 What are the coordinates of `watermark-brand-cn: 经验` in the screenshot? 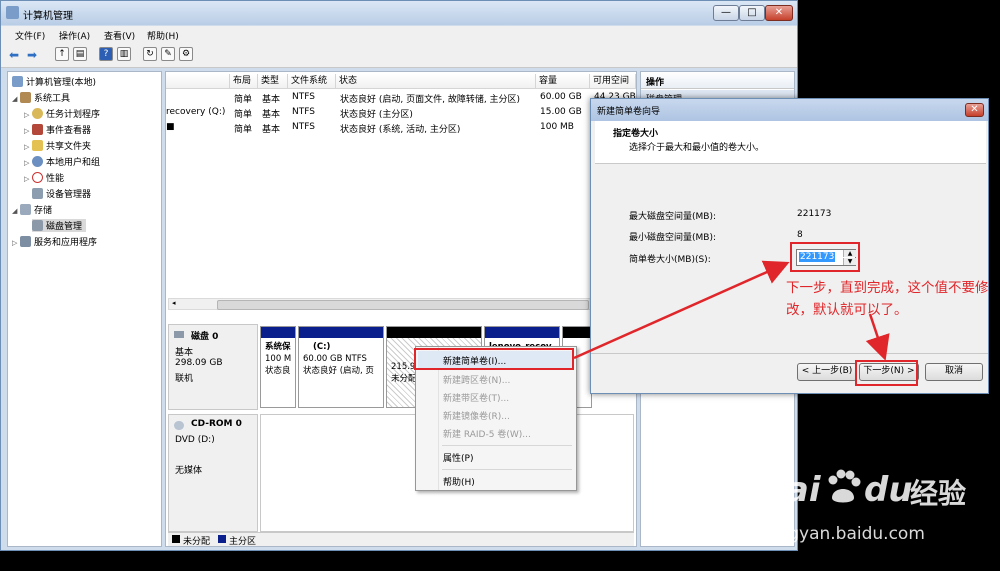 It's located at (938, 493).